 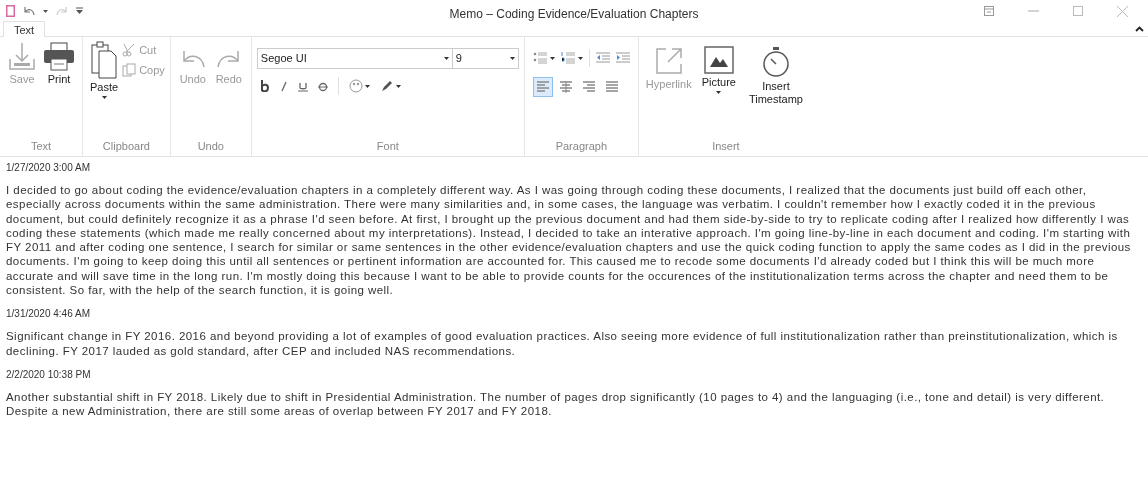 What do you see at coordinates (485, 58) in the screenshot?
I see `font-size-combo: 9` at bounding box center [485, 58].